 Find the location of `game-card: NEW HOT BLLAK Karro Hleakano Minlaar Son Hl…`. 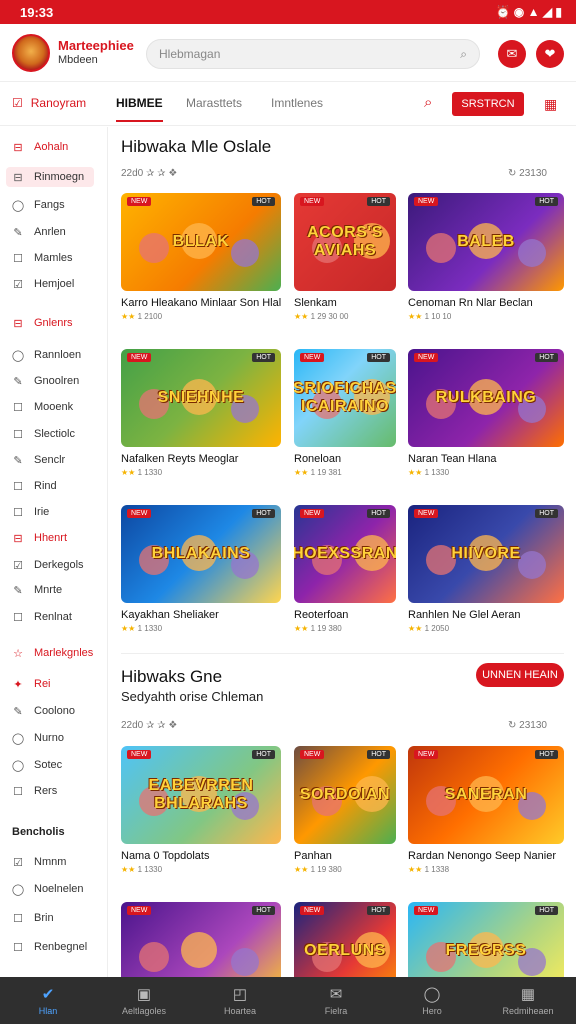

game-card: NEW HOT BLLAK Karro Hleakano Minlaar Son Hl… is located at coordinates (201, 257).